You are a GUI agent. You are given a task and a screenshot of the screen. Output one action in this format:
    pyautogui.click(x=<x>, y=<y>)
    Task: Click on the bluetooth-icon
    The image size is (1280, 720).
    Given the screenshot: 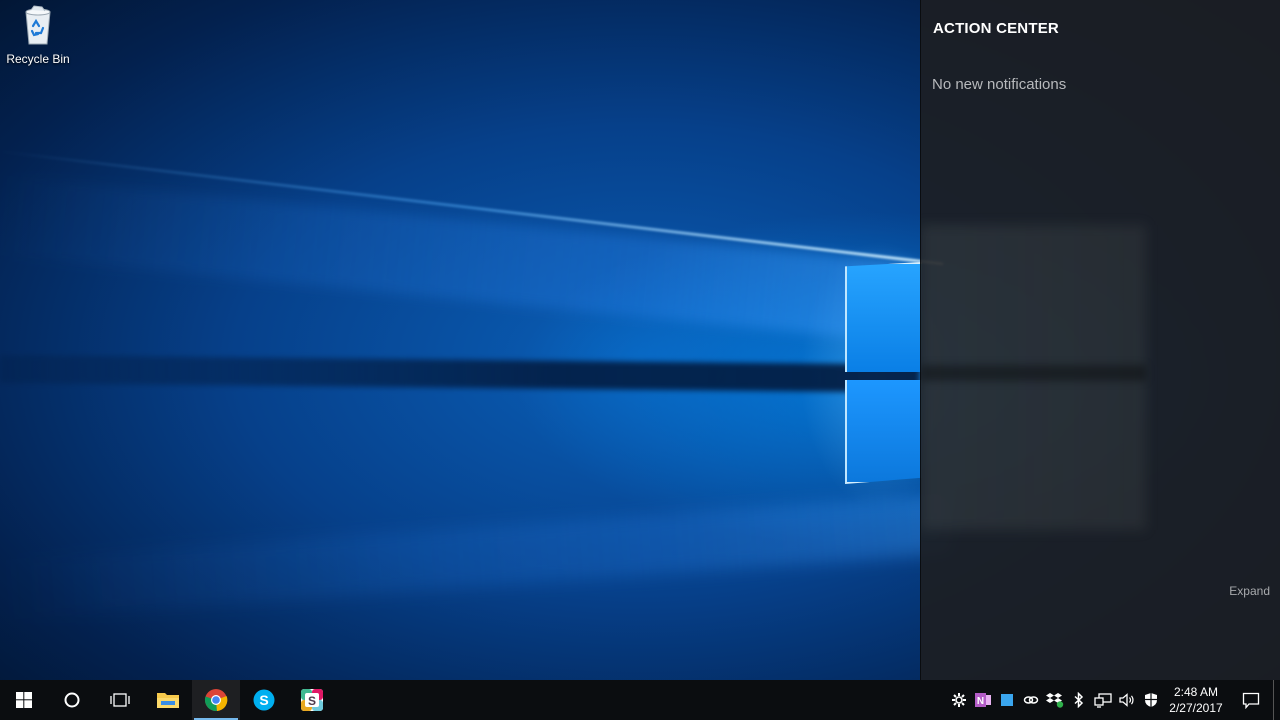 What is the action you would take?
    pyautogui.click(x=1079, y=700)
    